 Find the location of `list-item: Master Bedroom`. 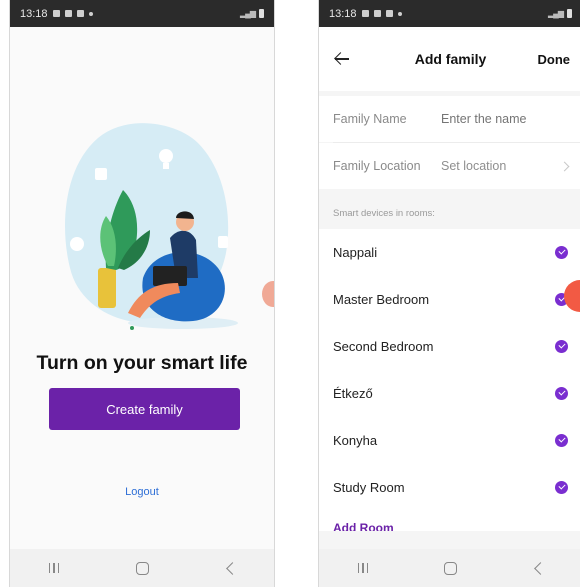

list-item: Master Bedroom is located at coordinates (449, 299).